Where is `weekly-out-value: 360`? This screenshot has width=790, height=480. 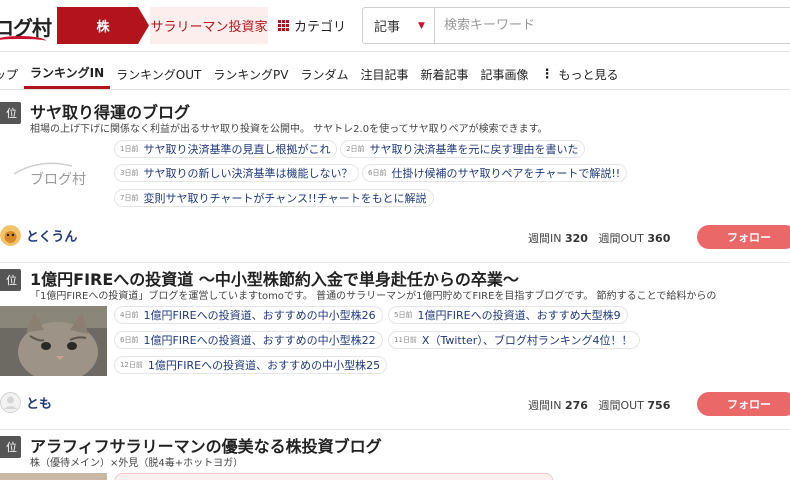
weekly-out-value: 360 is located at coordinates (659, 238).